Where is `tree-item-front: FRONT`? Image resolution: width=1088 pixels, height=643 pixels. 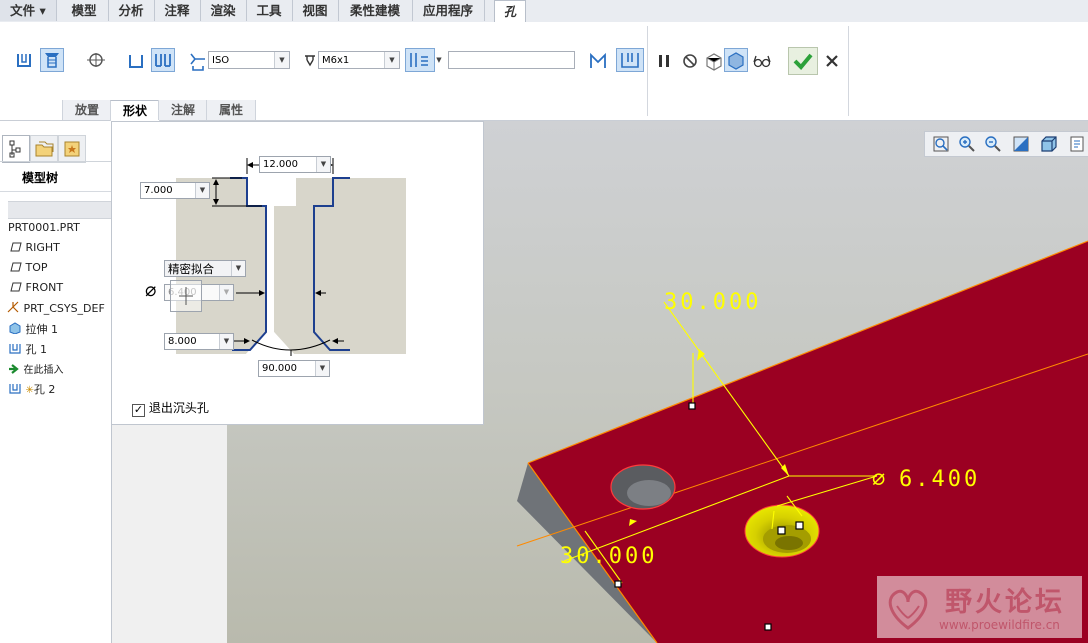
tree-item-front: FRONT is located at coordinates (35, 287).